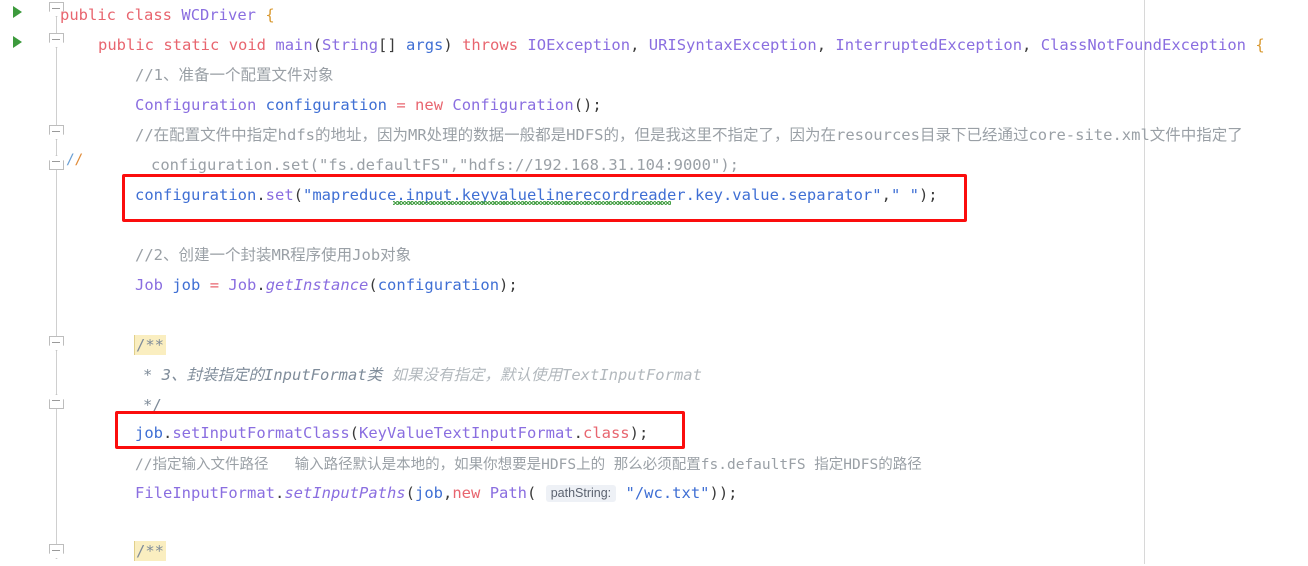  I want to click on token-paren-close: ), so click(448, 45).